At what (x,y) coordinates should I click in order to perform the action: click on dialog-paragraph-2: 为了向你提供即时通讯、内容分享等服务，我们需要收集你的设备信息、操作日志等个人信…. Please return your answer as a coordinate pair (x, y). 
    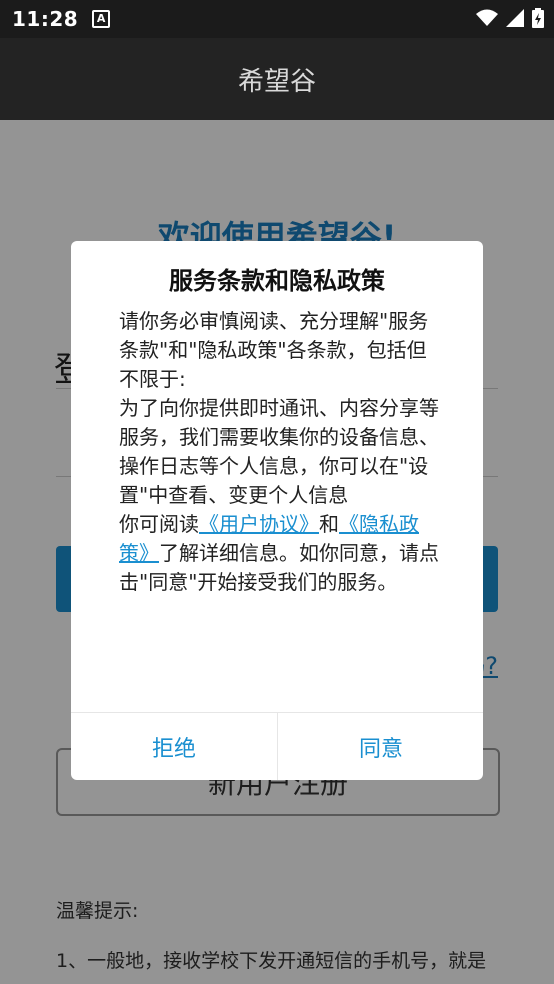
    Looking at the image, I should click on (279, 451).